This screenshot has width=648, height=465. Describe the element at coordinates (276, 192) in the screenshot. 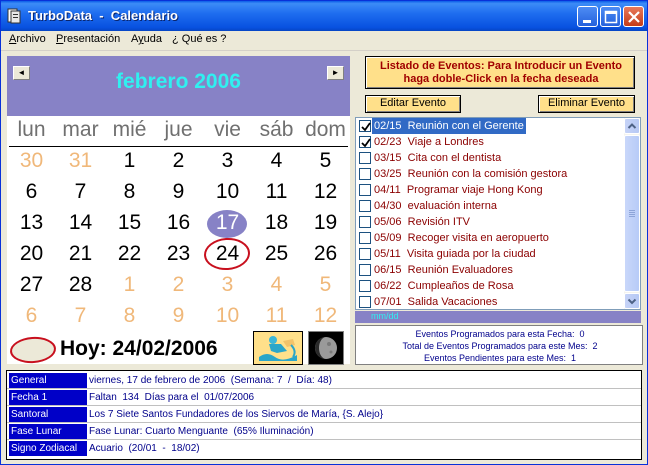

I see `calendar-day: 11` at that location.